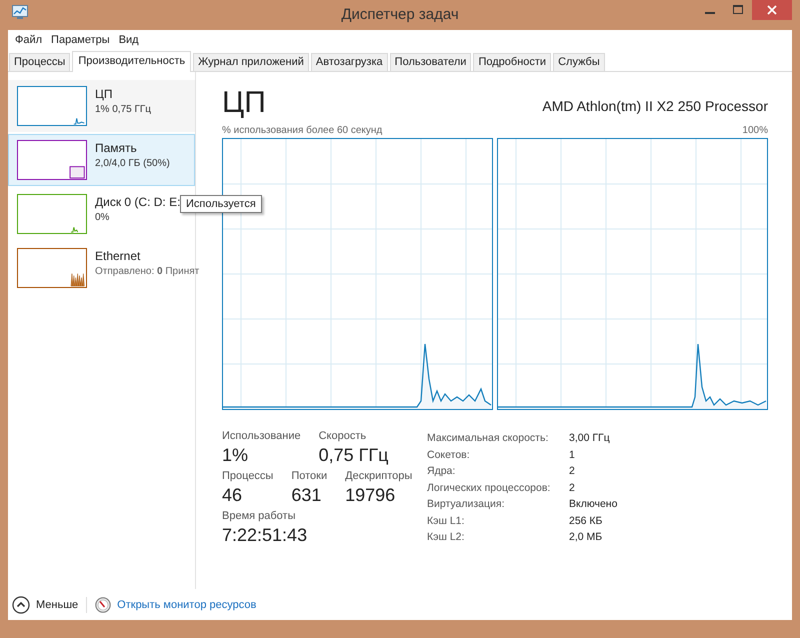 Image resolution: width=800 pixels, height=638 pixels. I want to click on stat-value: 631, so click(306, 495).